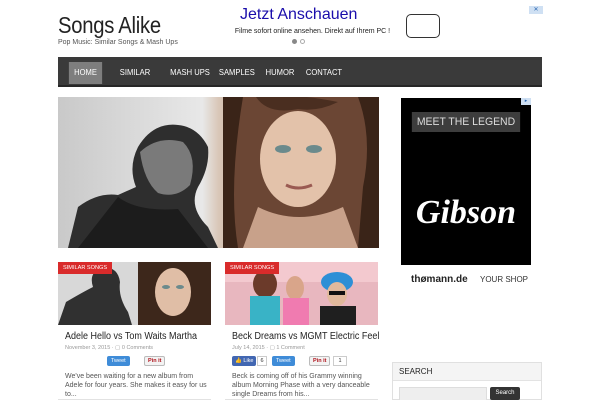 This screenshot has width=600, height=400. What do you see at coordinates (439, 279) in the screenshot?
I see `ad-store-name: thømann.de` at bounding box center [439, 279].